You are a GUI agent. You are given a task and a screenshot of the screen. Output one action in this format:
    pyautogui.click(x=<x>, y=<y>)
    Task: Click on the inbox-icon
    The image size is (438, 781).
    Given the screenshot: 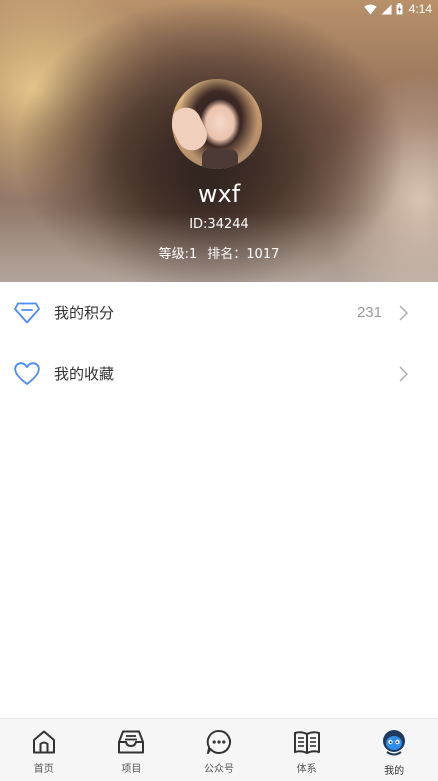 What is the action you would take?
    pyautogui.click(x=131, y=742)
    